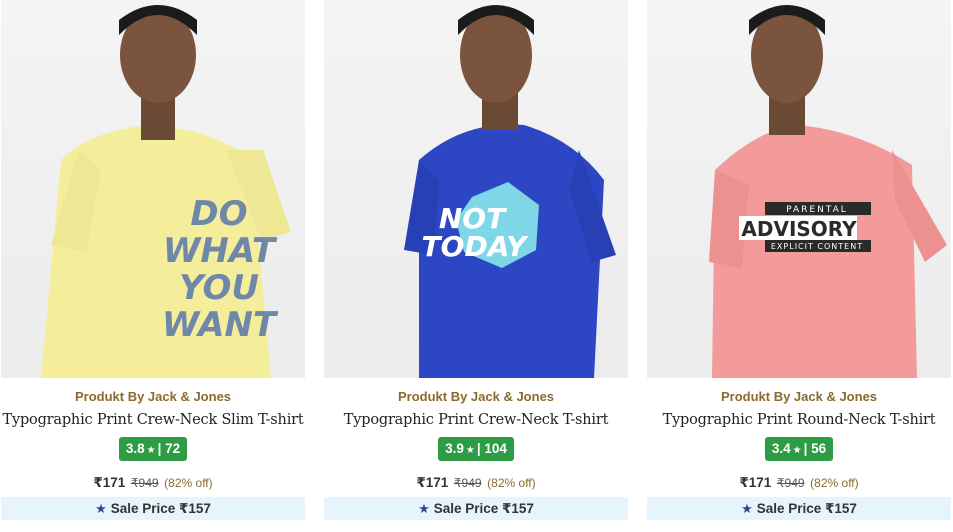 Image resolution: width=953 pixels, height=532 pixels. What do you see at coordinates (799, 420) in the screenshot?
I see `product-name: Typographic Print Round-Neck T-shirt` at bounding box center [799, 420].